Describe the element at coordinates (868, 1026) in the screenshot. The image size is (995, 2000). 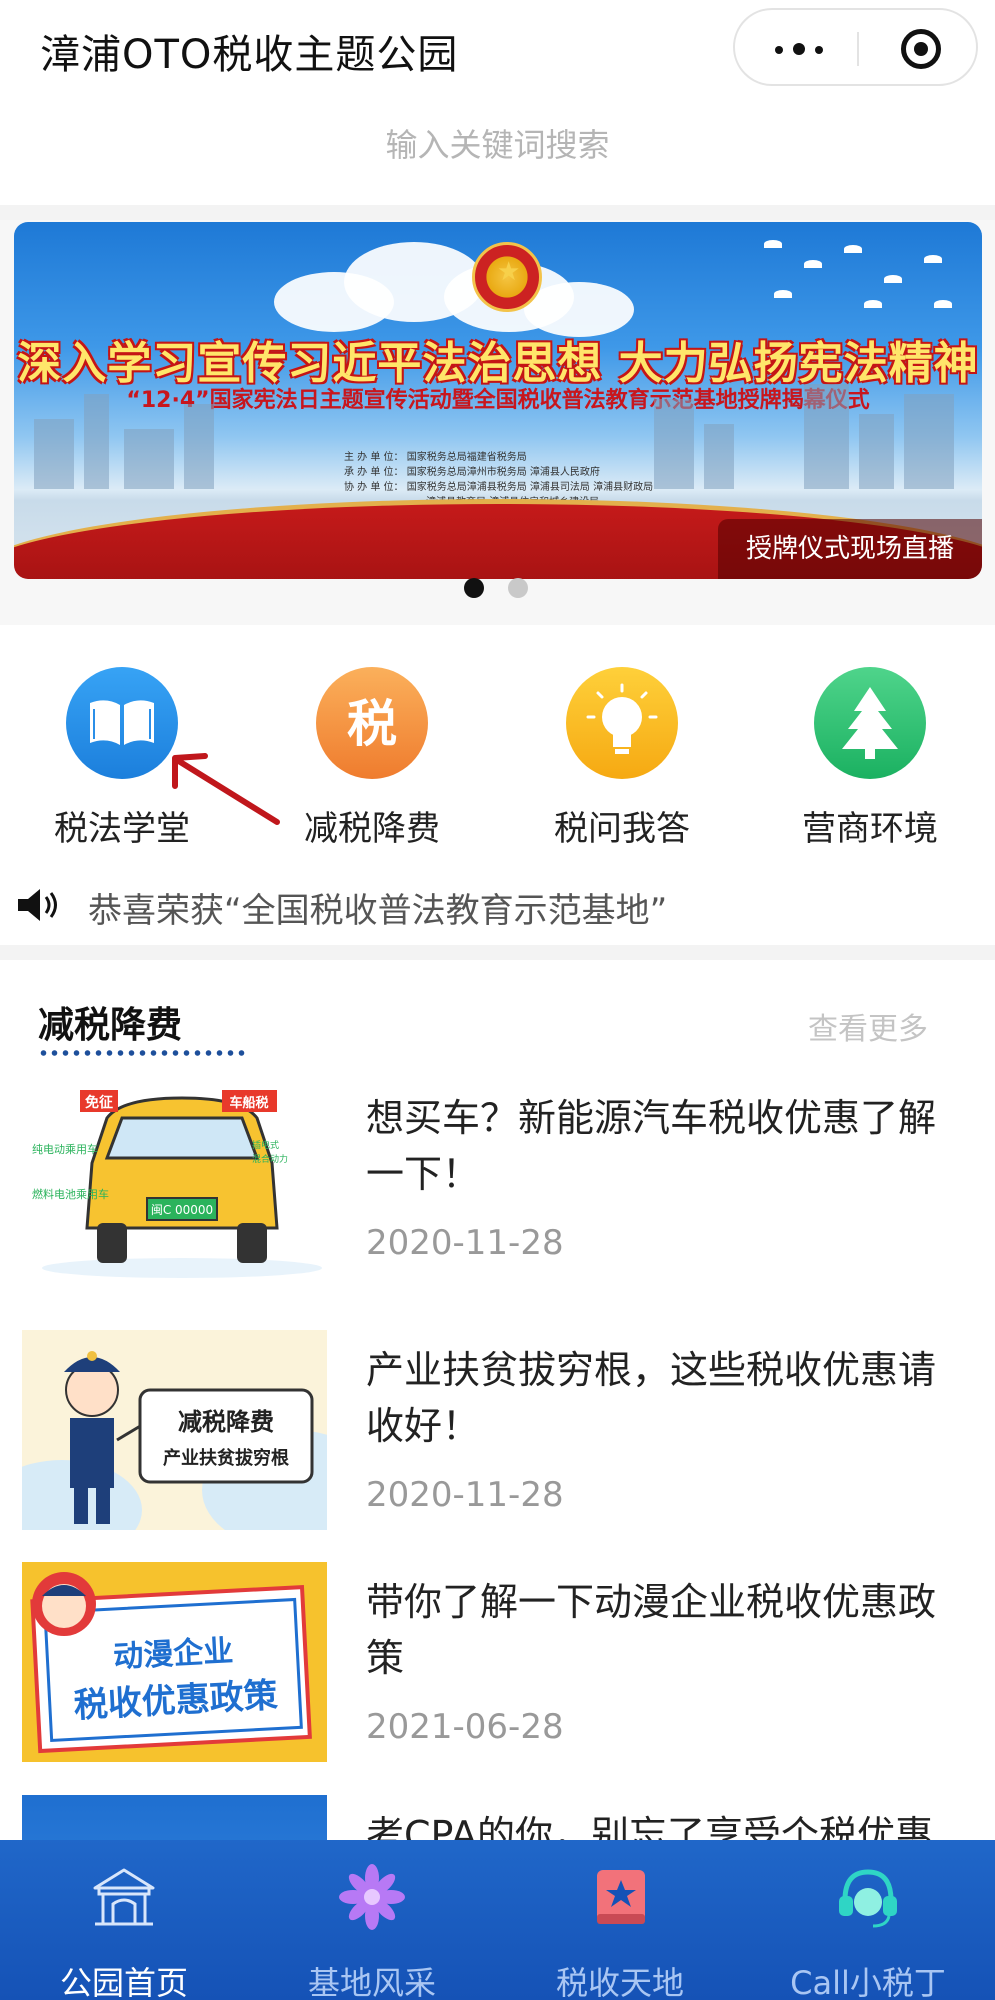
I see `view-more-link: 查看更多` at that location.